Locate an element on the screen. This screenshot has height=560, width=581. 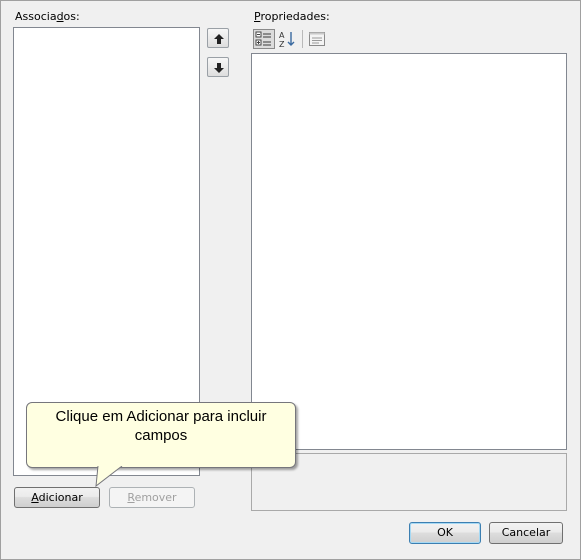
associados-label: Associados: is located at coordinates (47, 16).